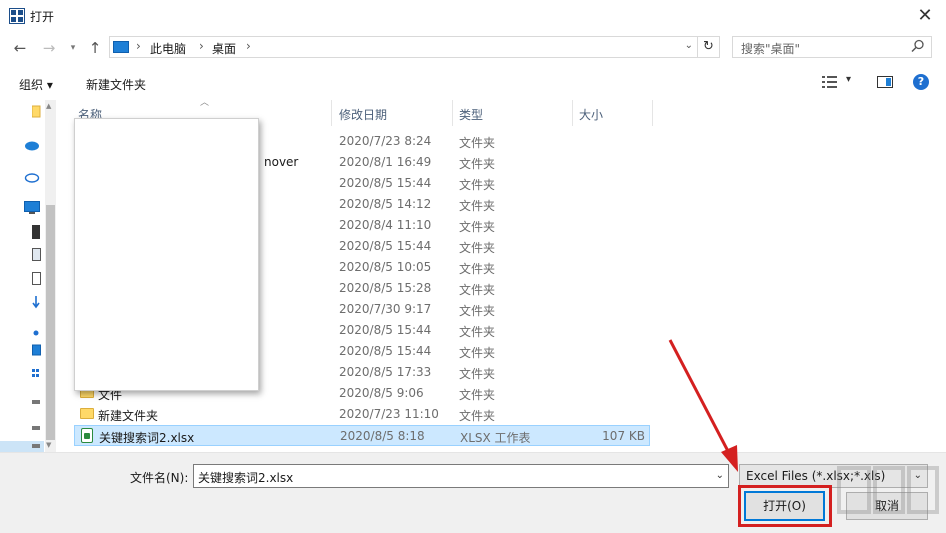 Image resolution: width=946 pixels, height=533 pixels. I want to click on refresh-icon: ↻, so click(709, 47).